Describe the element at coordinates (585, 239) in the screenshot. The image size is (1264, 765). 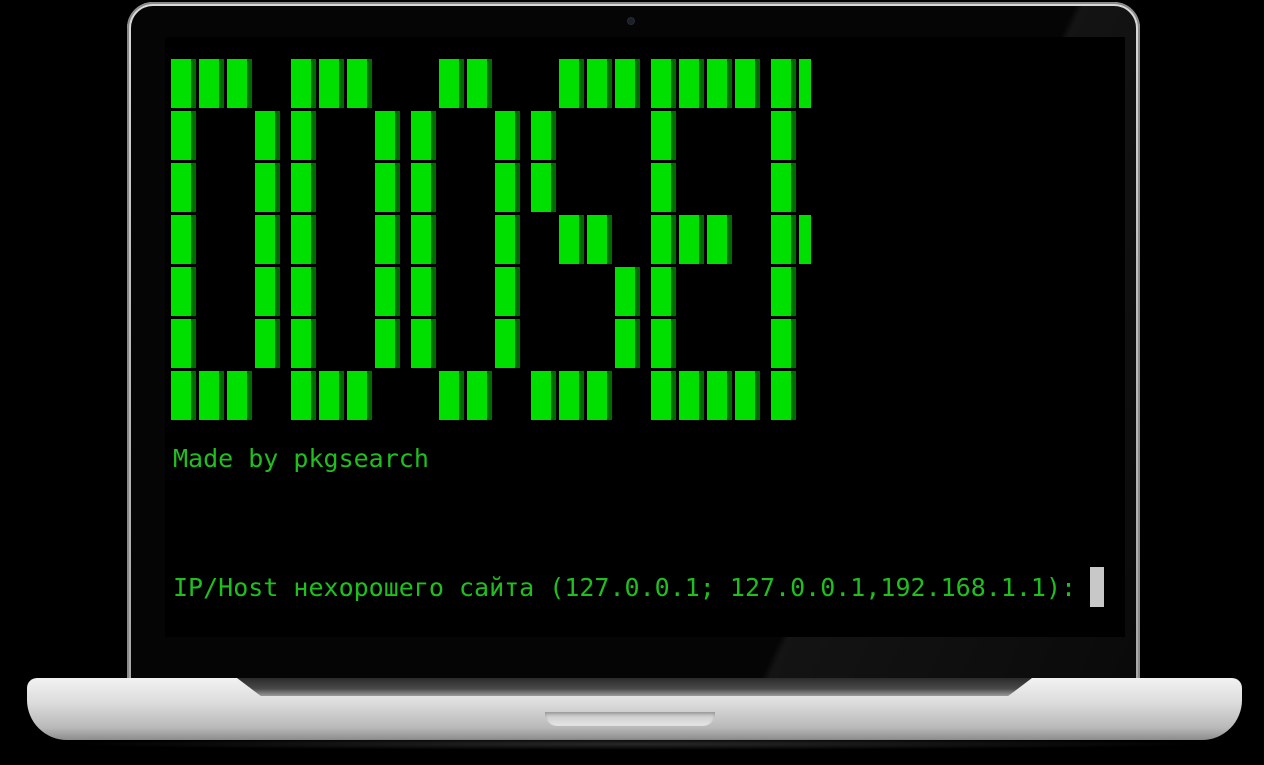
I see `ascii-letter-s` at that location.